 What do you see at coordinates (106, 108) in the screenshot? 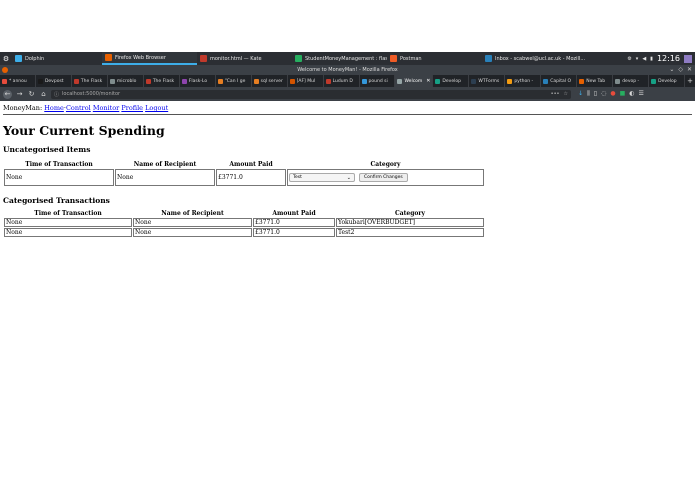
I see `nav-link-monitor: Monitor` at bounding box center [106, 108].